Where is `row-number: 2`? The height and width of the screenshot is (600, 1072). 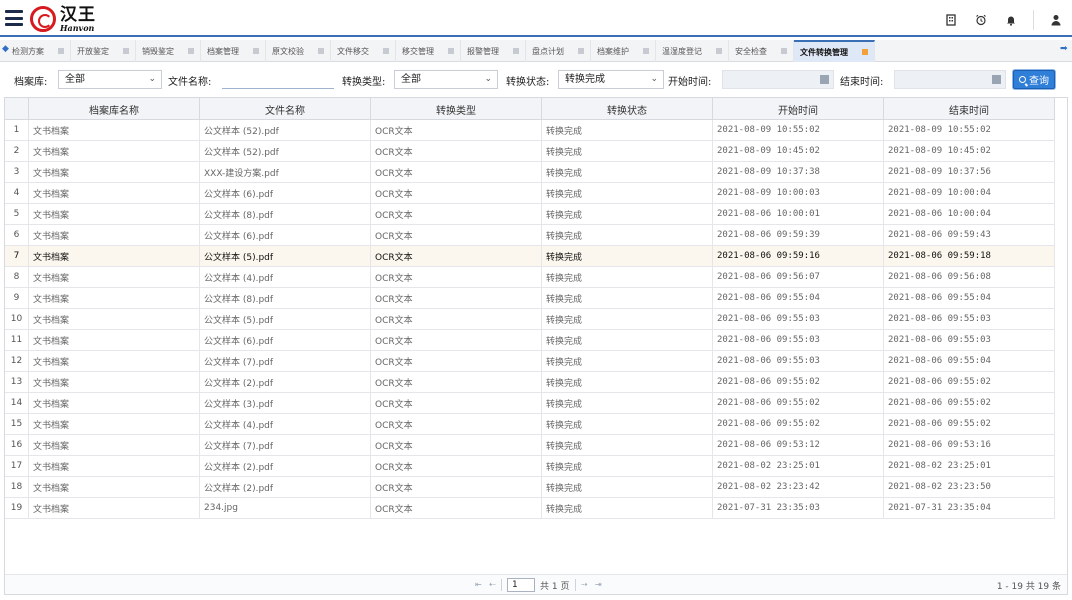
row-number: 2 is located at coordinates (17, 151).